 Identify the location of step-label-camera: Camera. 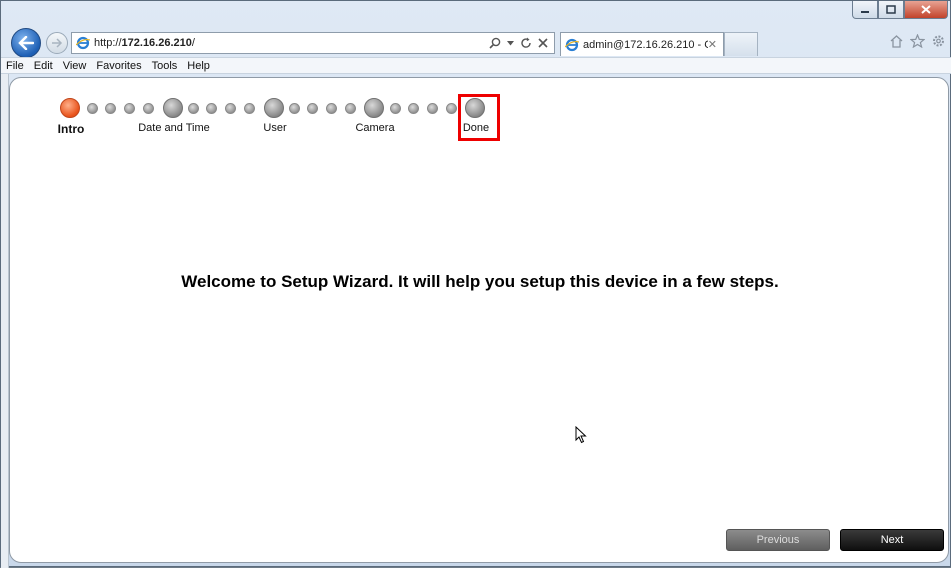
(375, 128).